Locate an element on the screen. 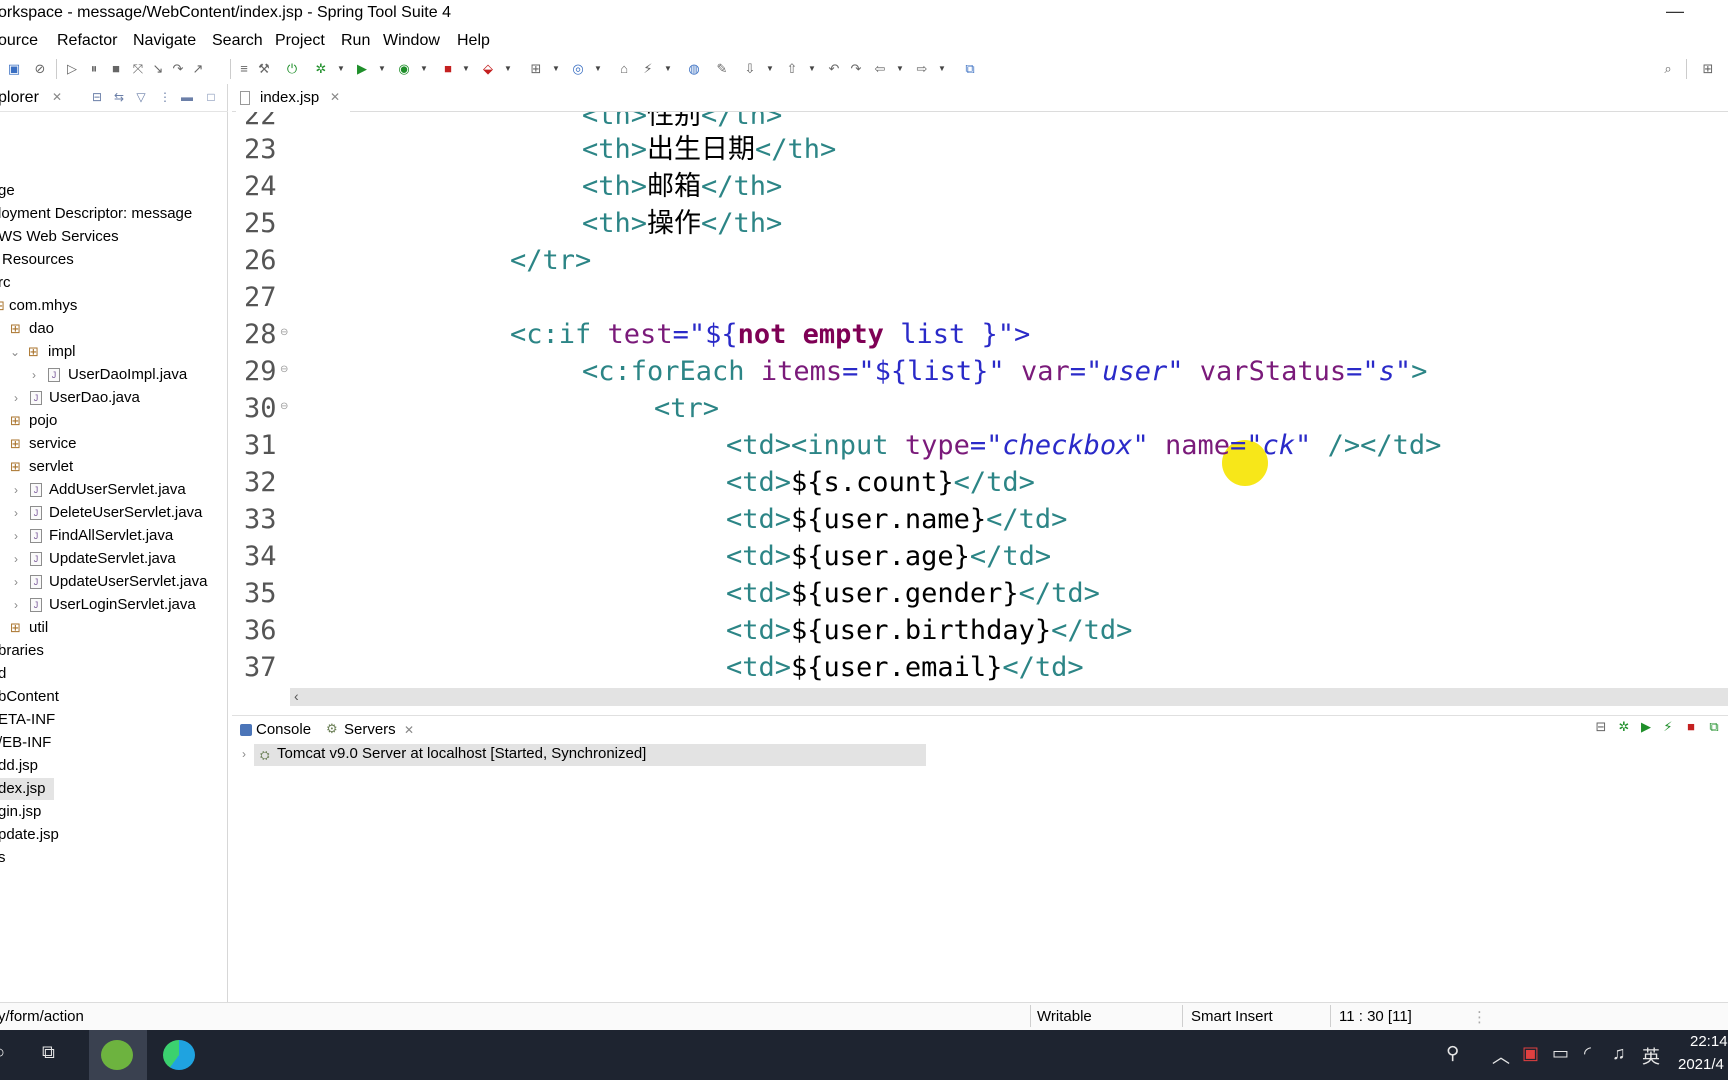 The width and height of the screenshot is (1728, 1080). forward-edit-icon: ↷ is located at coordinates (856, 69).